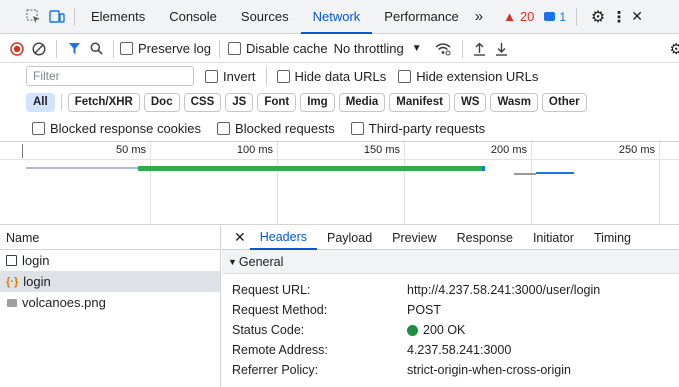 Image resolution: width=679 pixels, height=387 pixels. I want to click on invert-checkbox: Invert, so click(230, 76).